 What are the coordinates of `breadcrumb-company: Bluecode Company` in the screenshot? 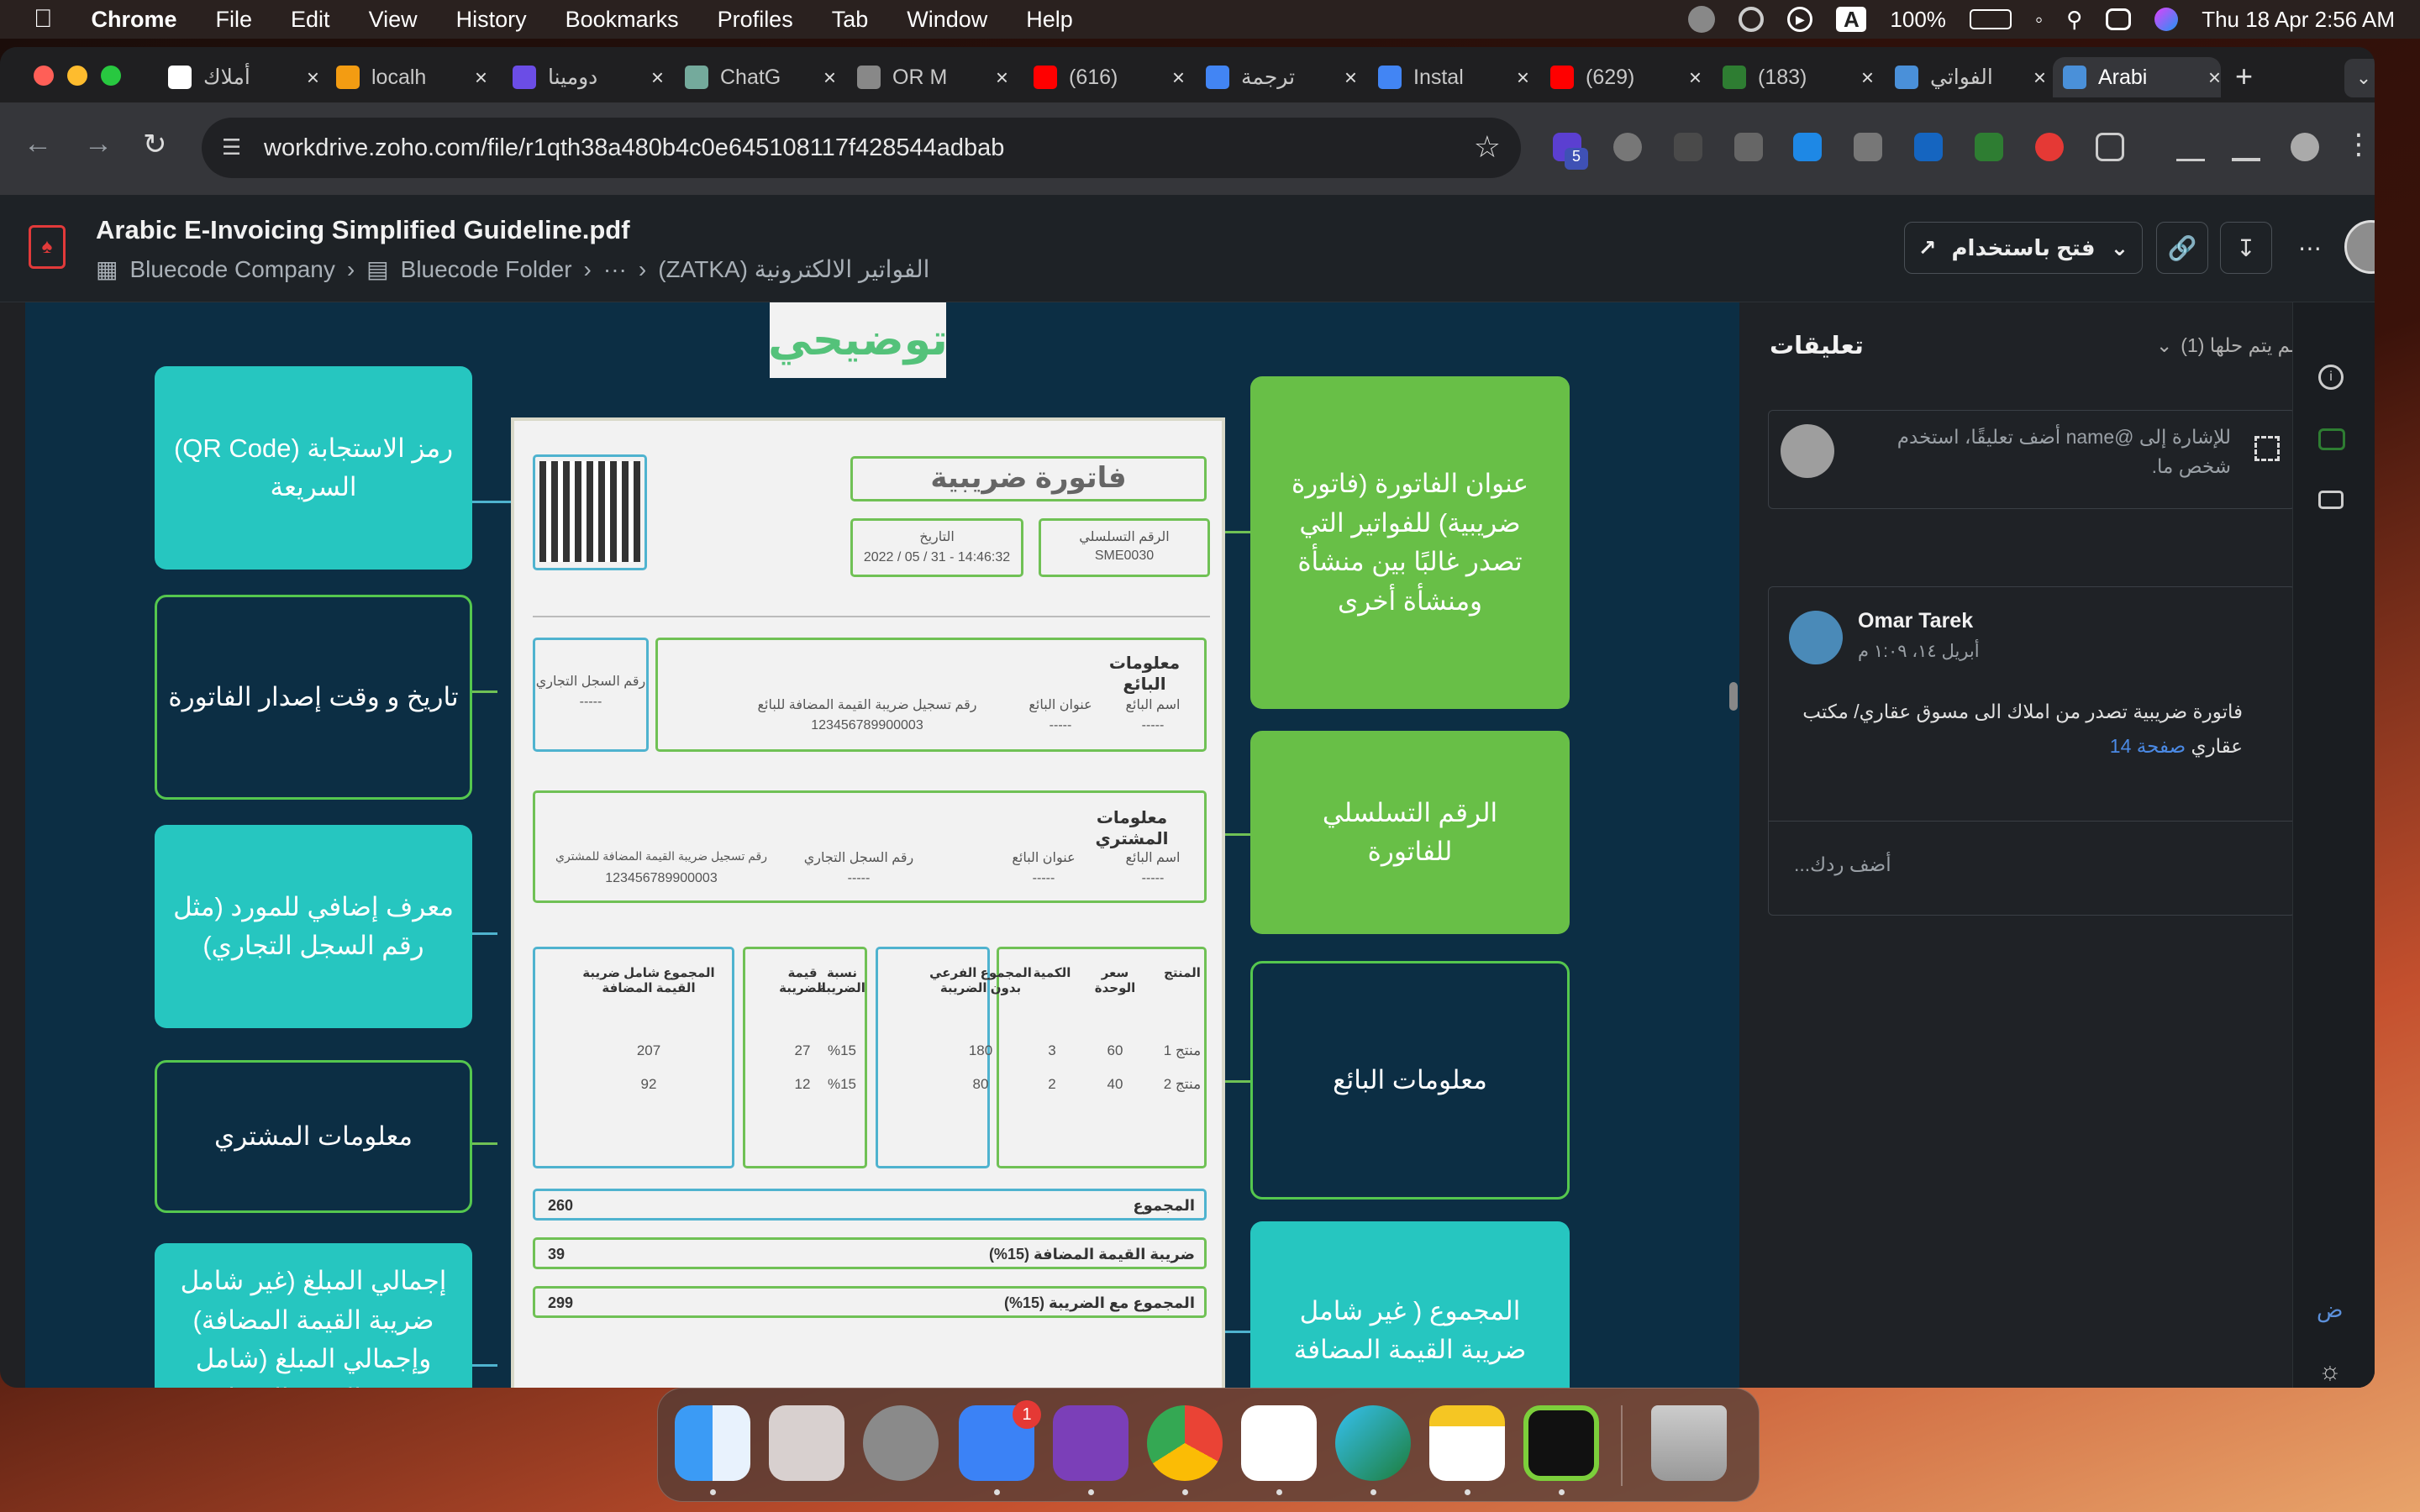 It's located at (232, 269).